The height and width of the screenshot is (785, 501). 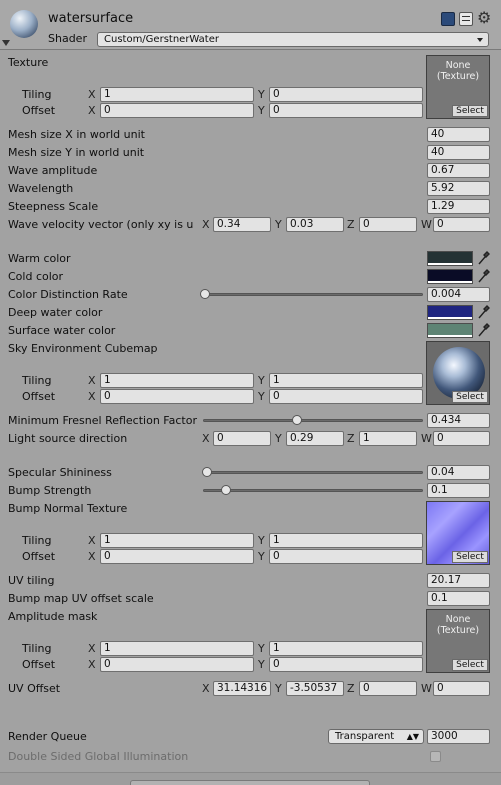 I want to click on bump-strength-label: Bump Strength, so click(x=50, y=490).